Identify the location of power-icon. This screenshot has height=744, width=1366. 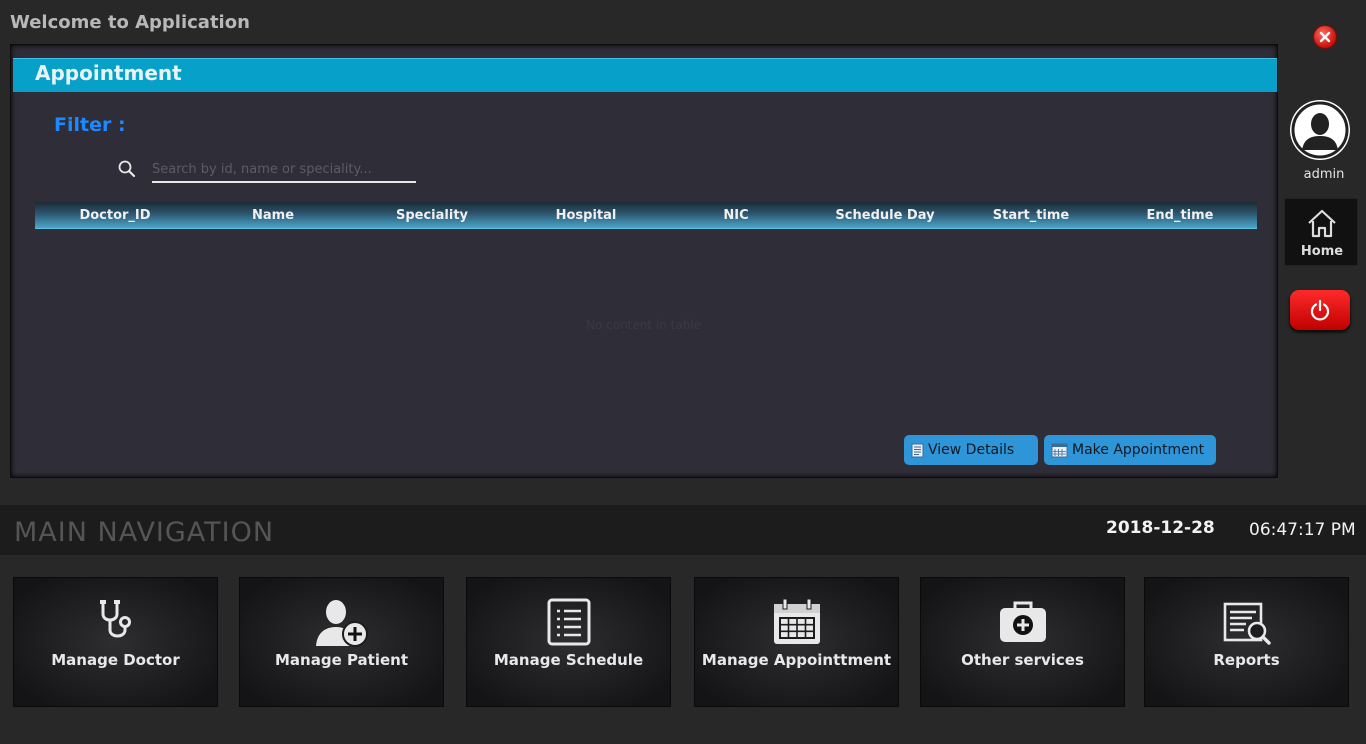
(1320, 310).